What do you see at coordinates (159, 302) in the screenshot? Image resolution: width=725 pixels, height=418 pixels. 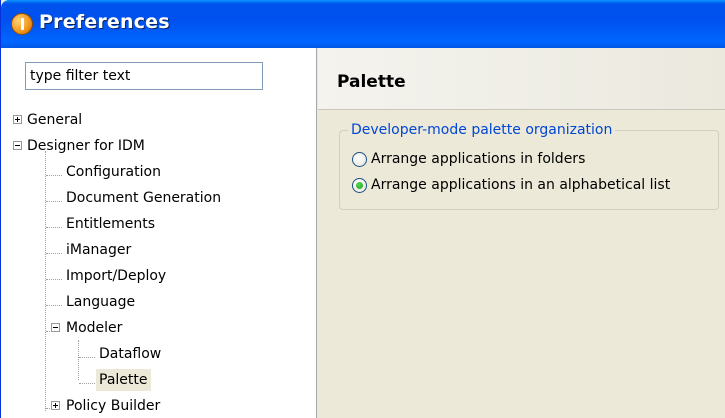 I see `tree-item-language: Language` at bounding box center [159, 302].